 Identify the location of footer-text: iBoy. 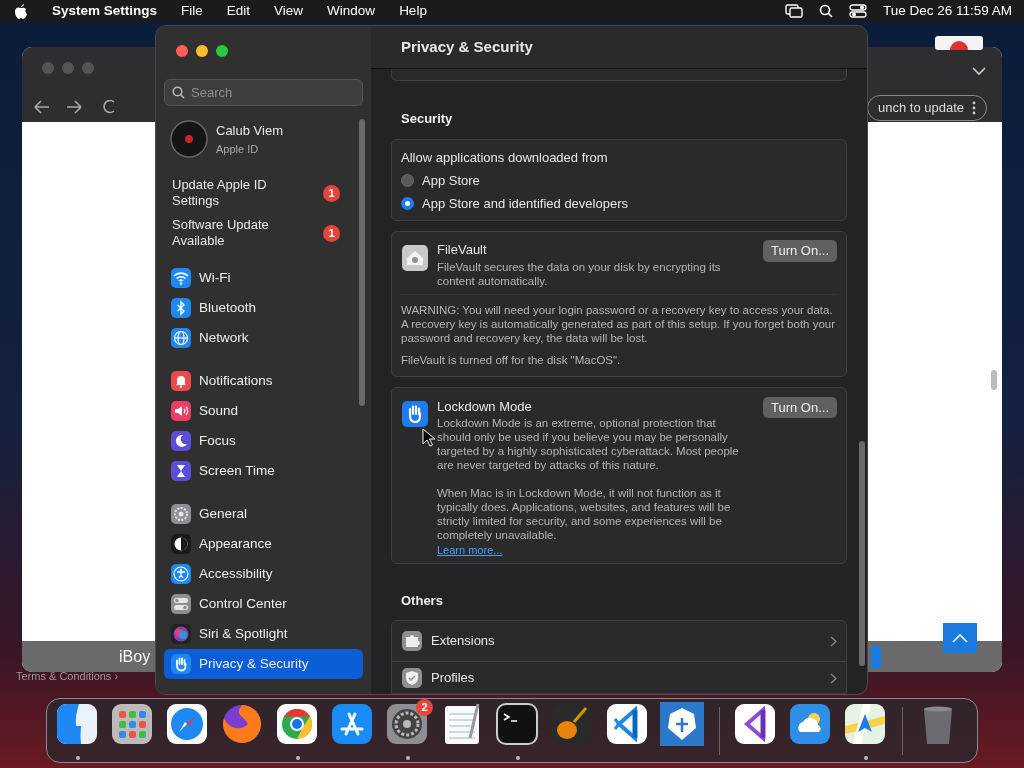
(135, 656).